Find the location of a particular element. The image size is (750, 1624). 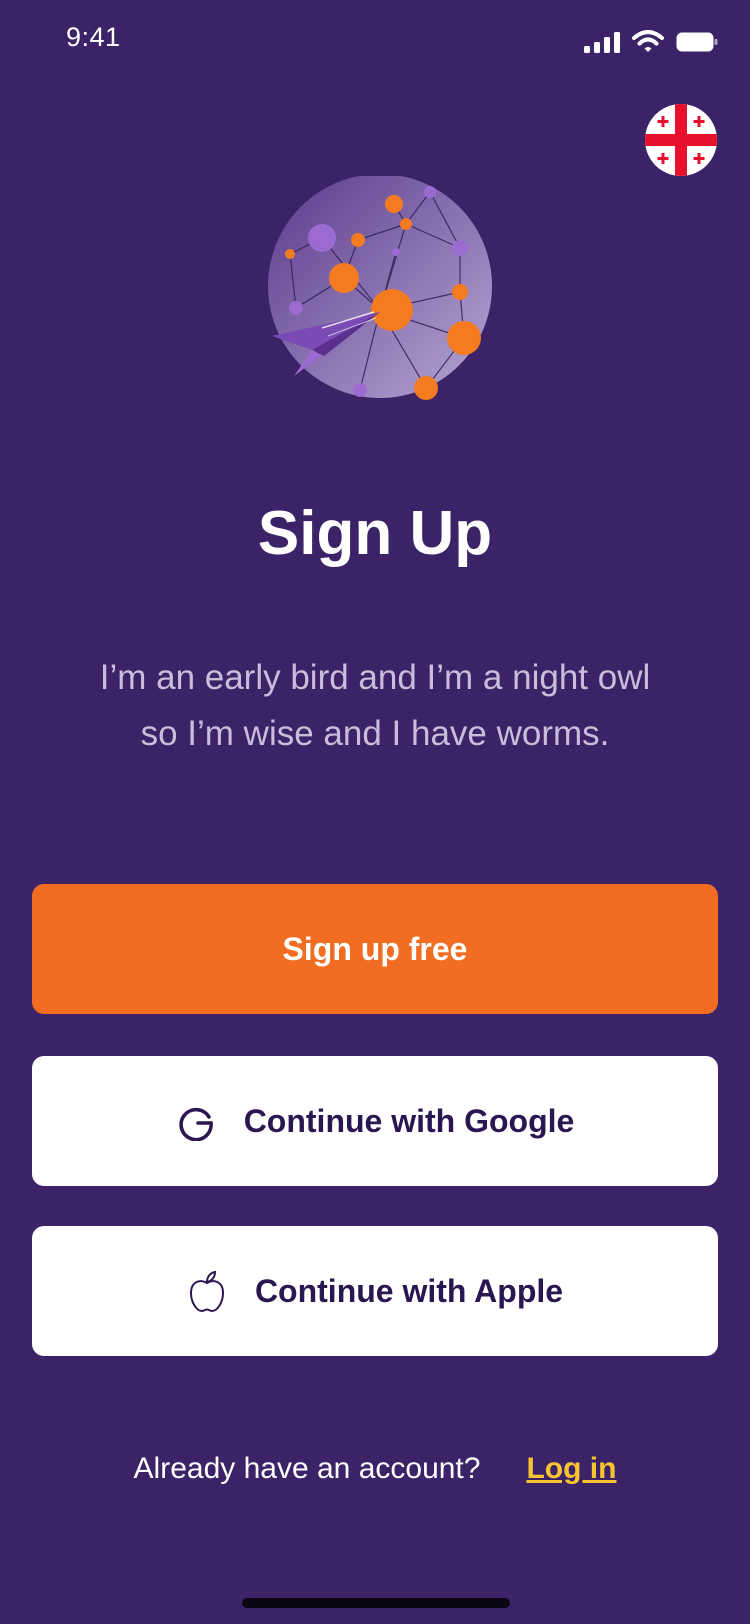

sign-up-free-label: Sign up free is located at coordinates (375, 948).